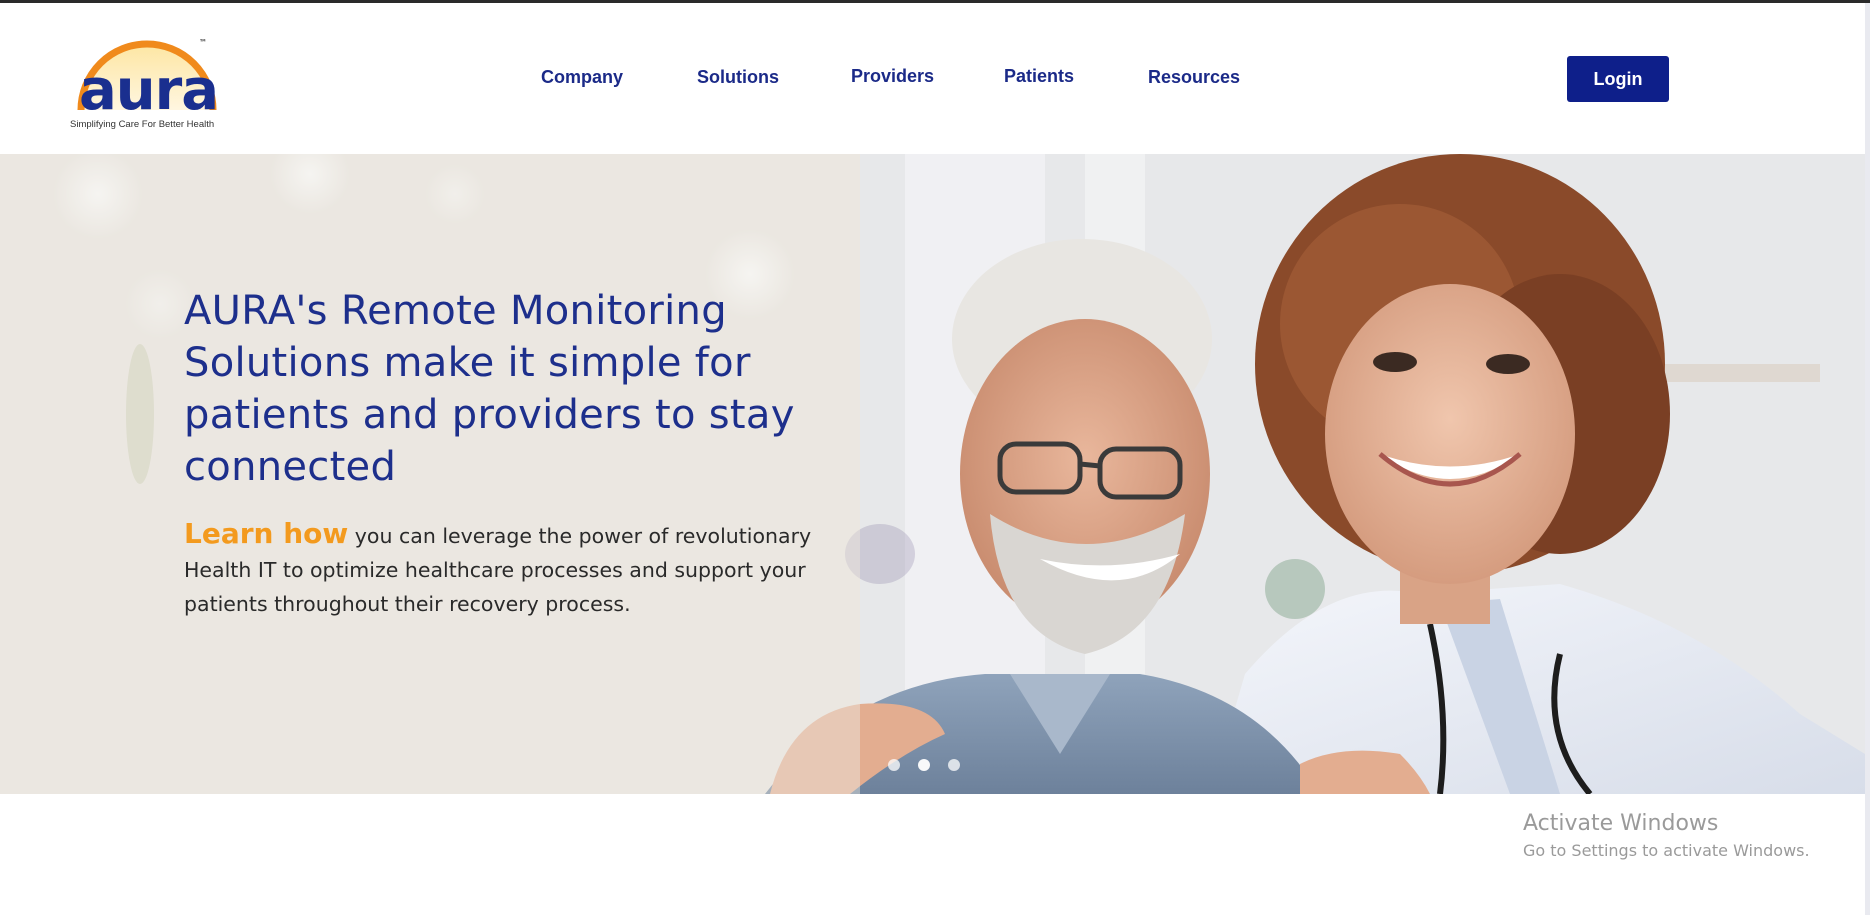  What do you see at coordinates (149, 90) in the screenshot?
I see `logo-wordmark: aura` at bounding box center [149, 90].